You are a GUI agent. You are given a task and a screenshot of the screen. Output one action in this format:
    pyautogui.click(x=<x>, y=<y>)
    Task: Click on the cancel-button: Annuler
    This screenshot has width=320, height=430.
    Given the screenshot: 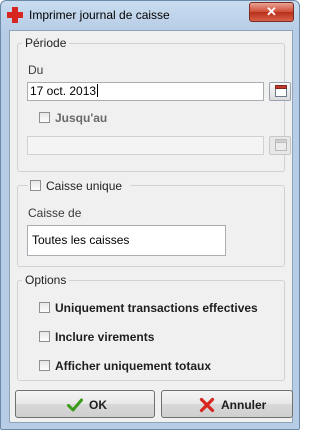 What is the action you would take?
    pyautogui.click(x=227, y=404)
    